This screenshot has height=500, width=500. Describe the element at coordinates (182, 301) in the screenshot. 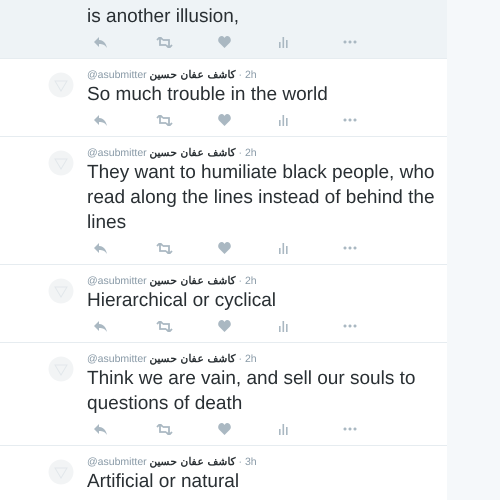

I see `tweet-text: Hierarchical or cyclical` at that location.